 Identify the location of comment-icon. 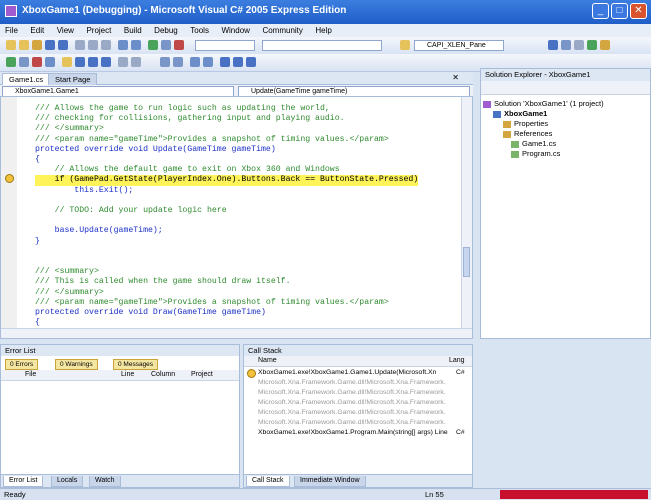
(165, 62).